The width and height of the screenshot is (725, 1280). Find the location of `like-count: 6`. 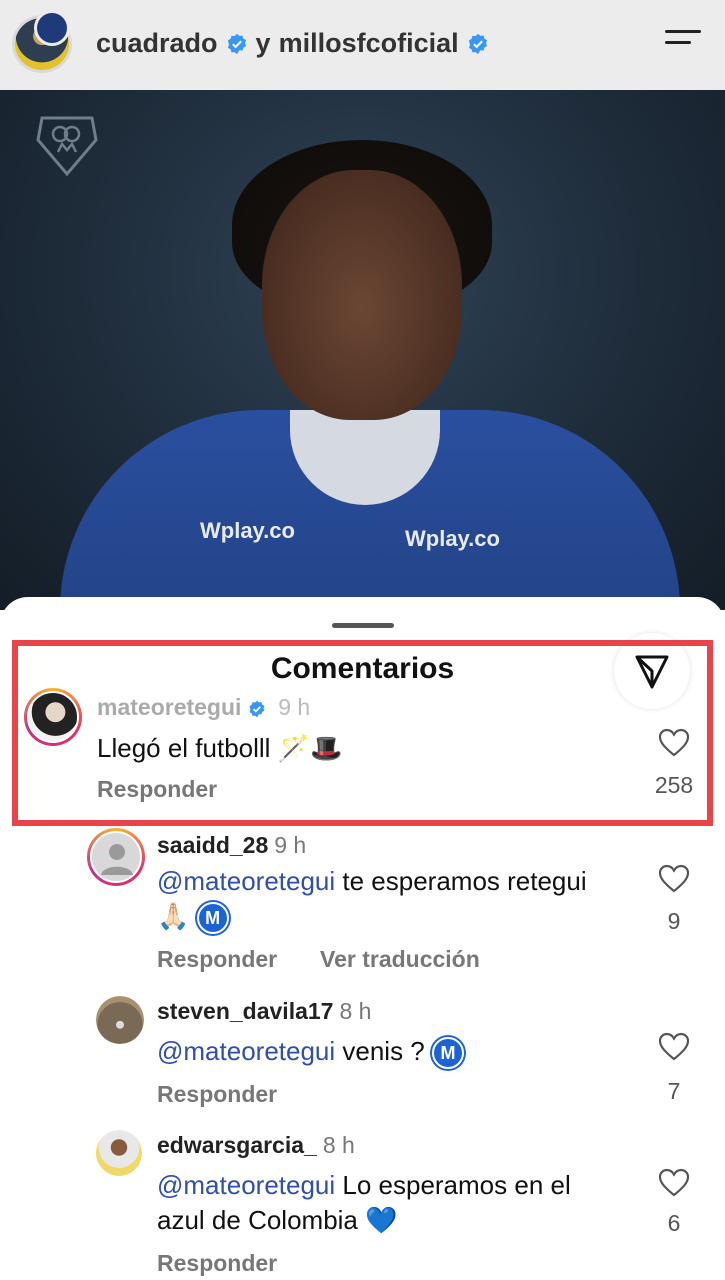

like-count: 6 is located at coordinates (674, 1223).